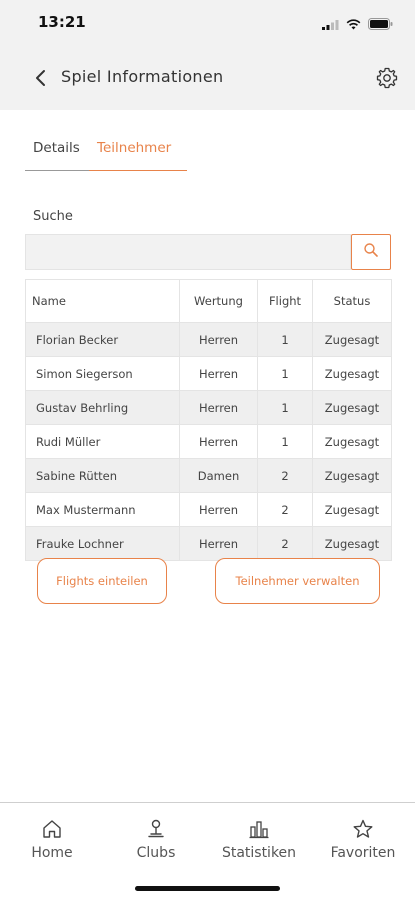 The image size is (415, 901). I want to click on column-header-name: Name, so click(102, 301).